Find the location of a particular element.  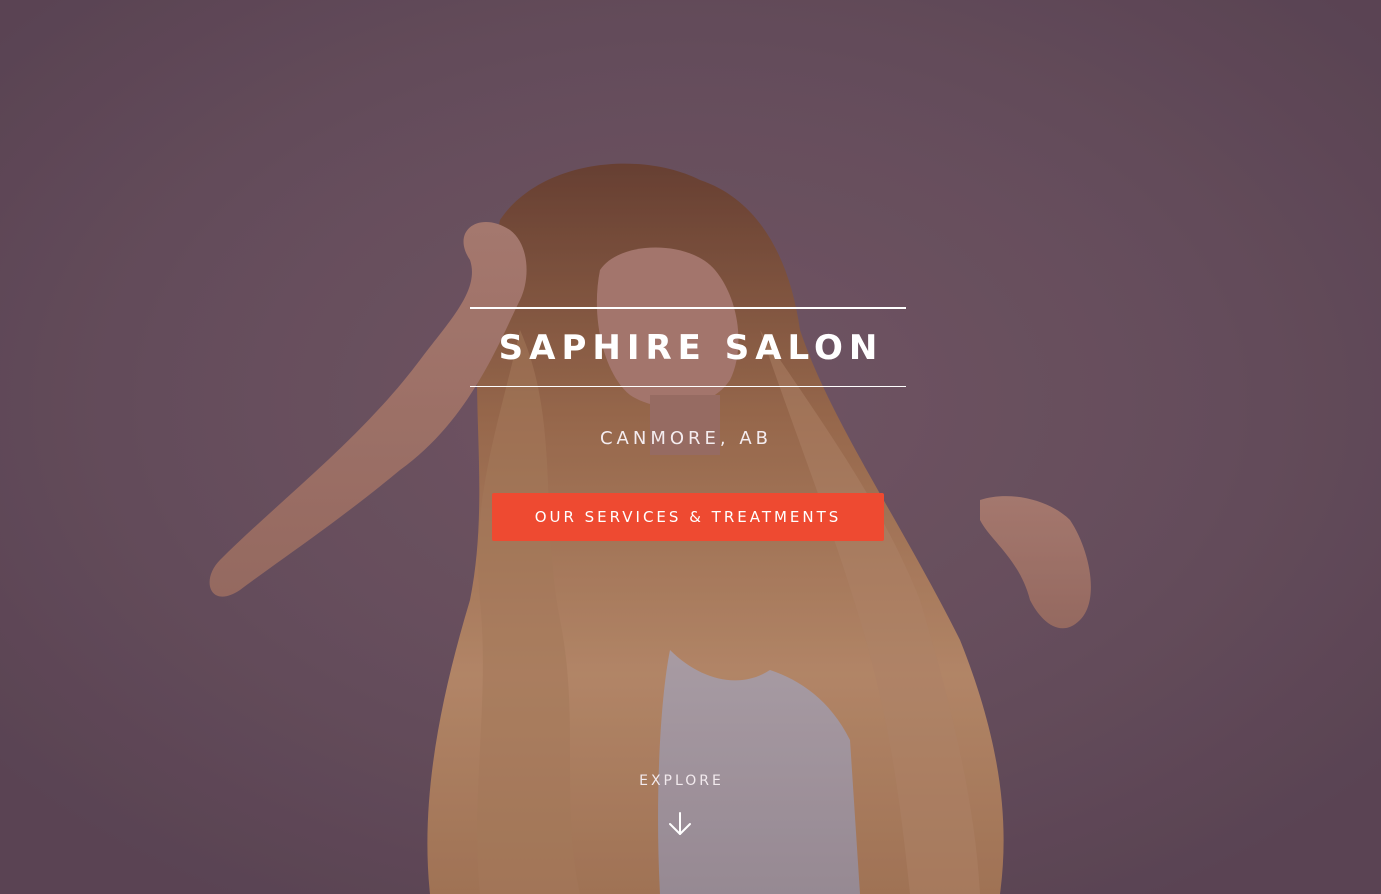

arrow-down-icon is located at coordinates (680, 824).